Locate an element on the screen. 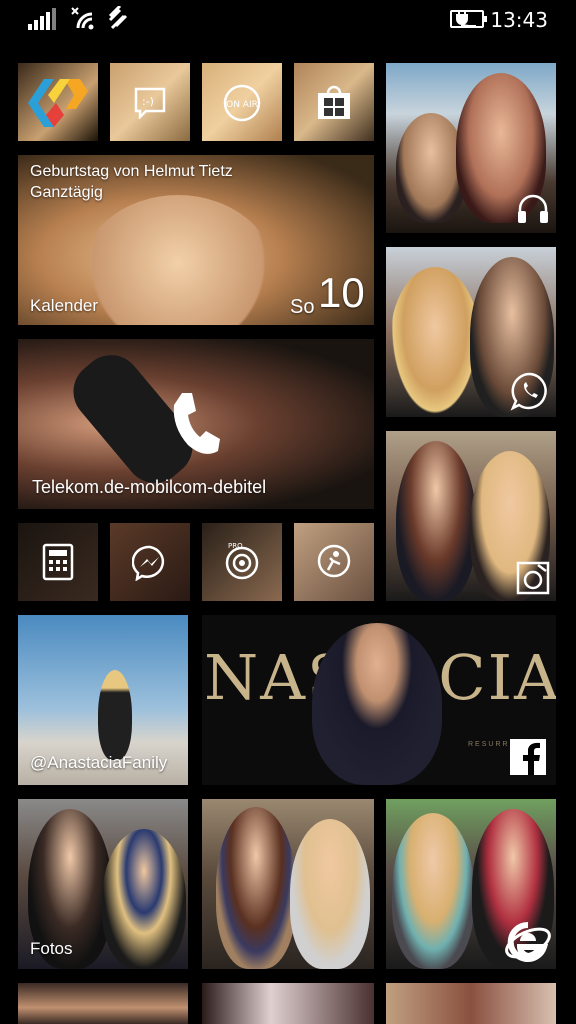 The width and height of the screenshot is (576, 1024). internet-explorer-tile is located at coordinates (471, 884).